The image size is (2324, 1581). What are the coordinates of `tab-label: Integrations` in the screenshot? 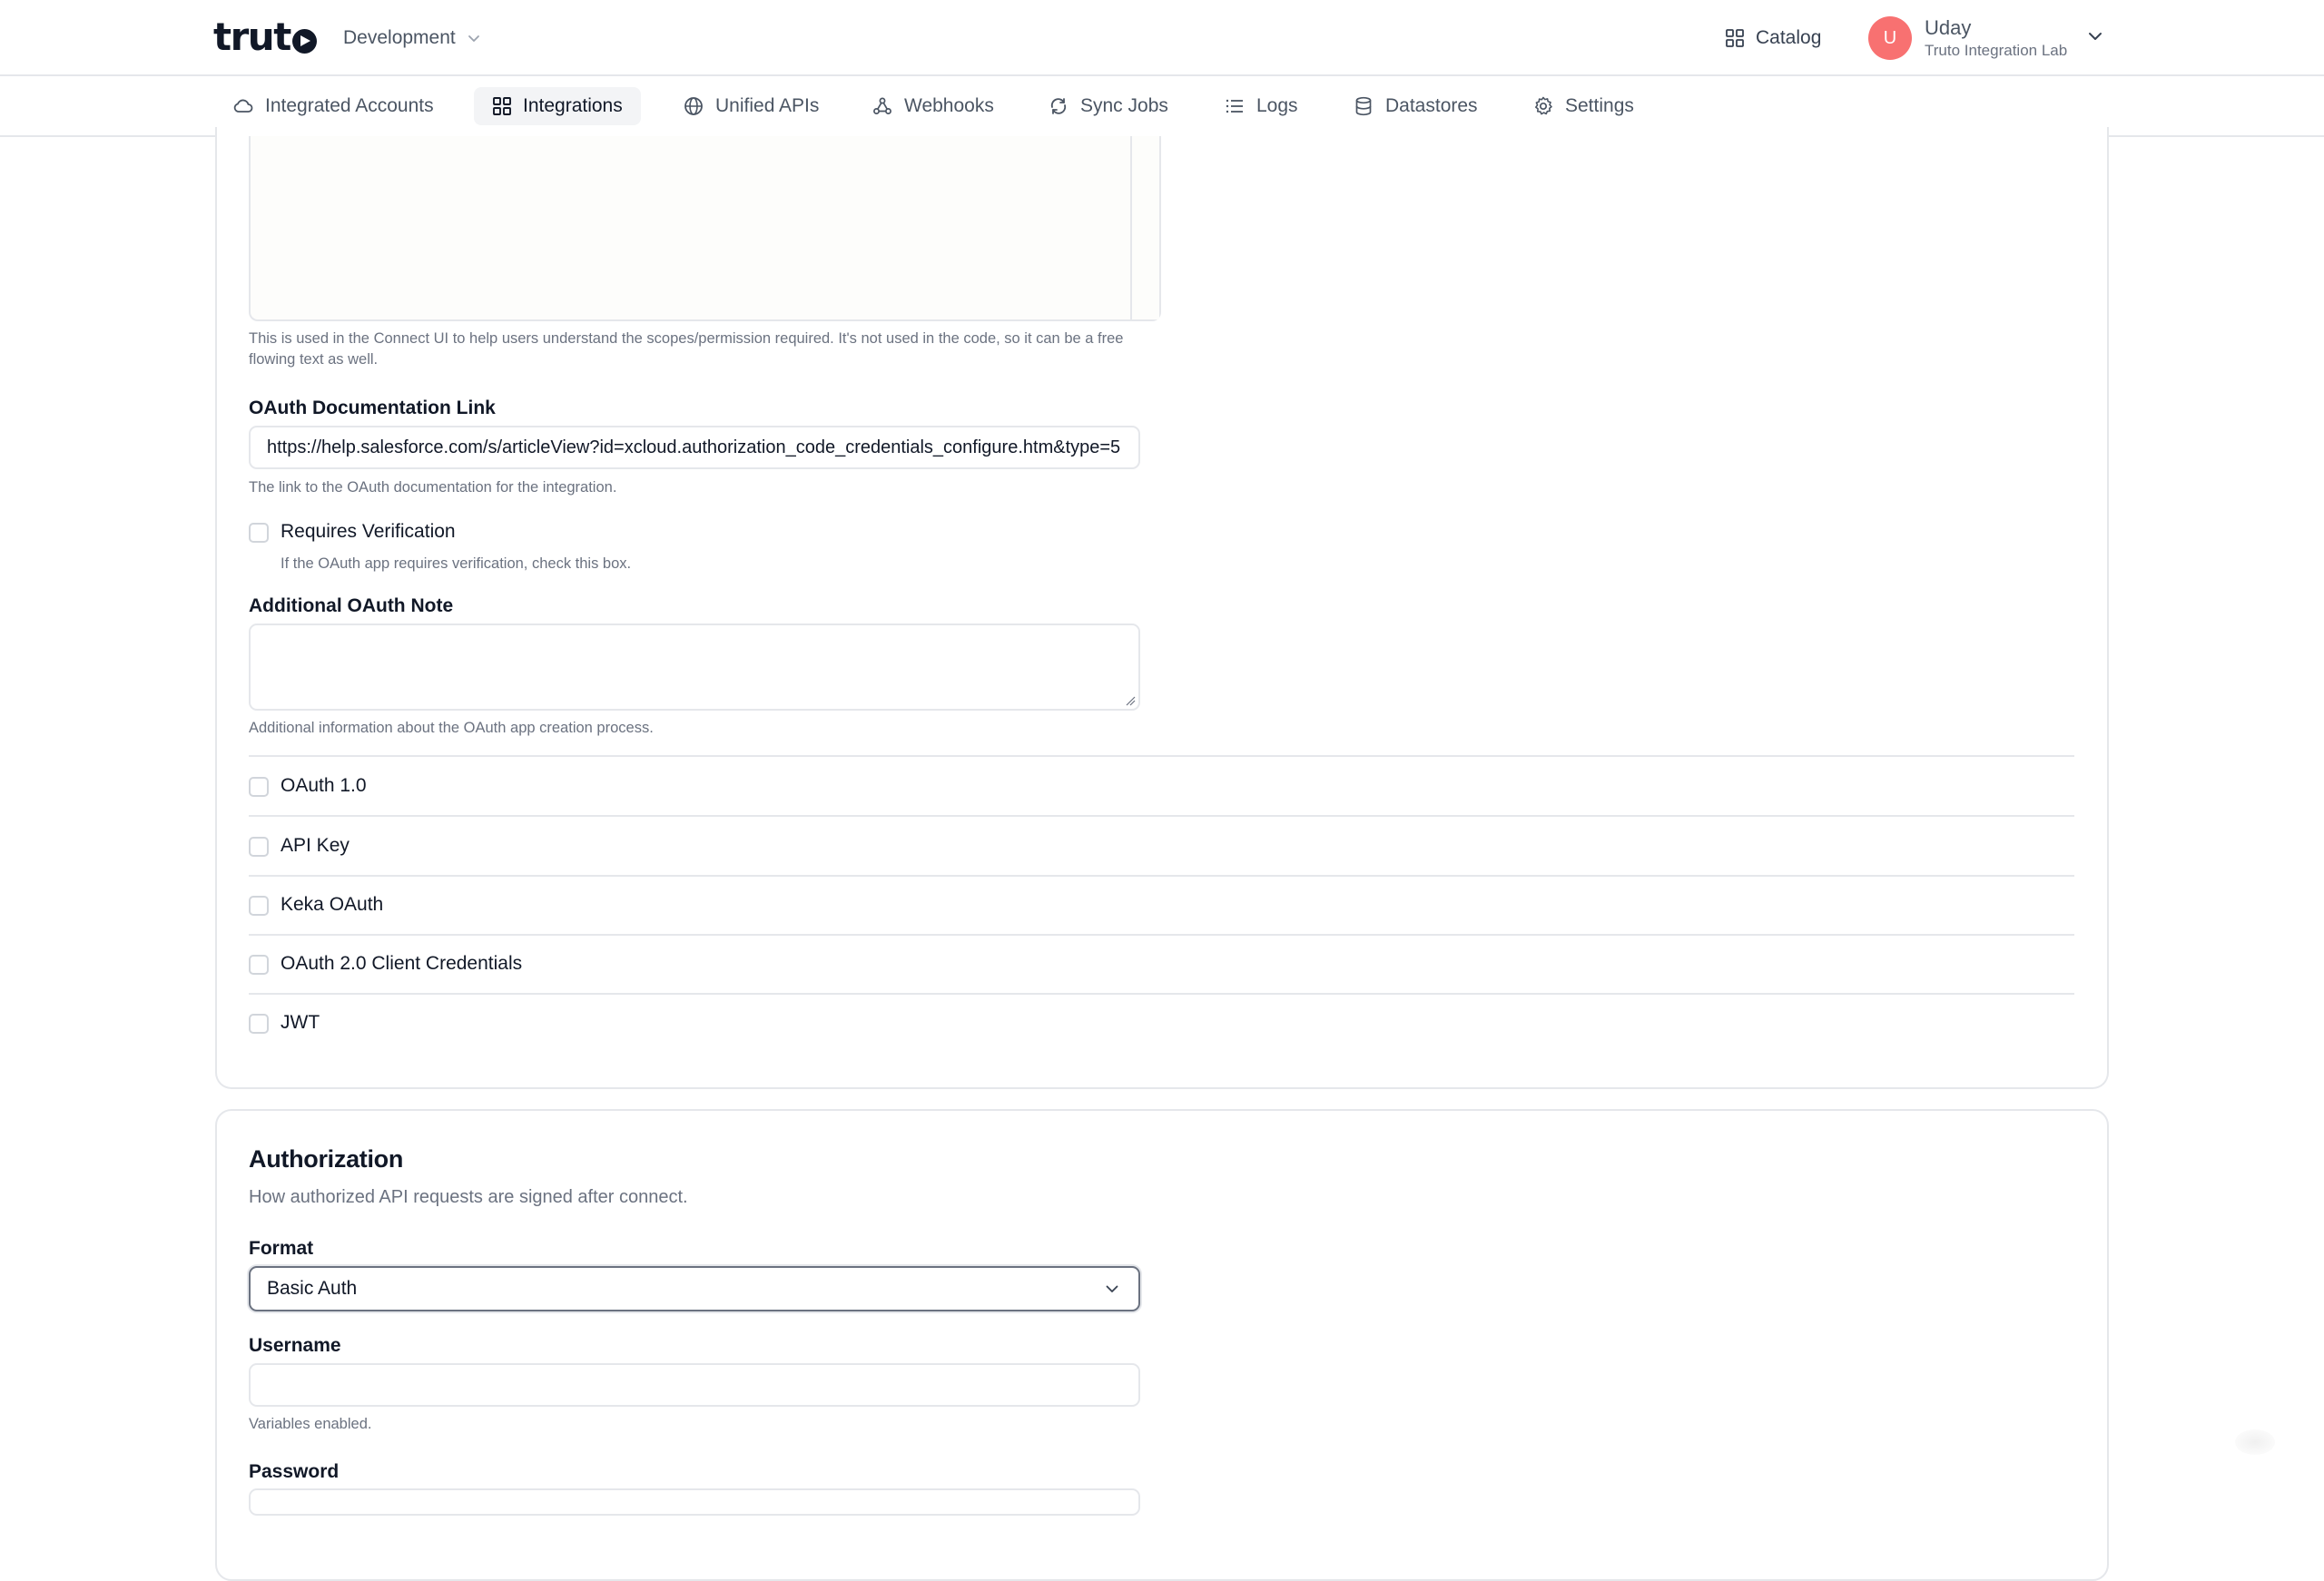 It's located at (573, 105).